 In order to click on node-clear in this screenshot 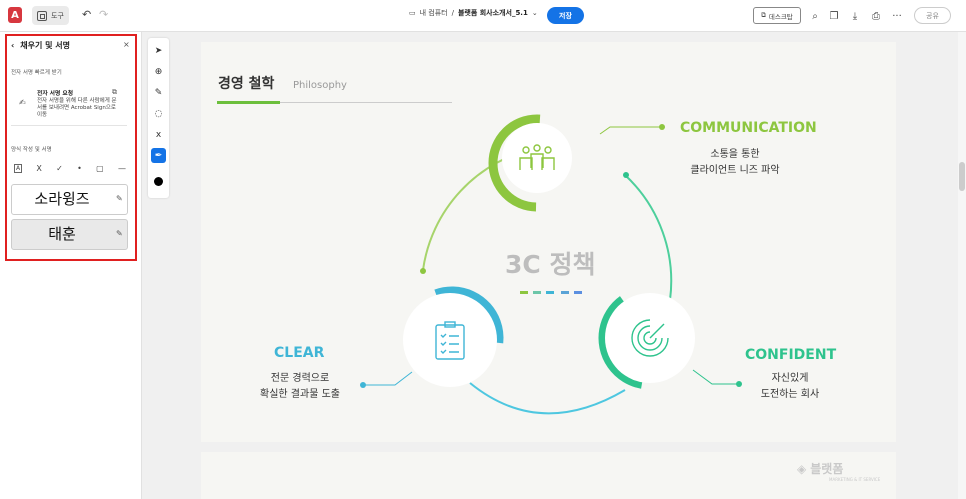, I will do `click(450, 340)`.